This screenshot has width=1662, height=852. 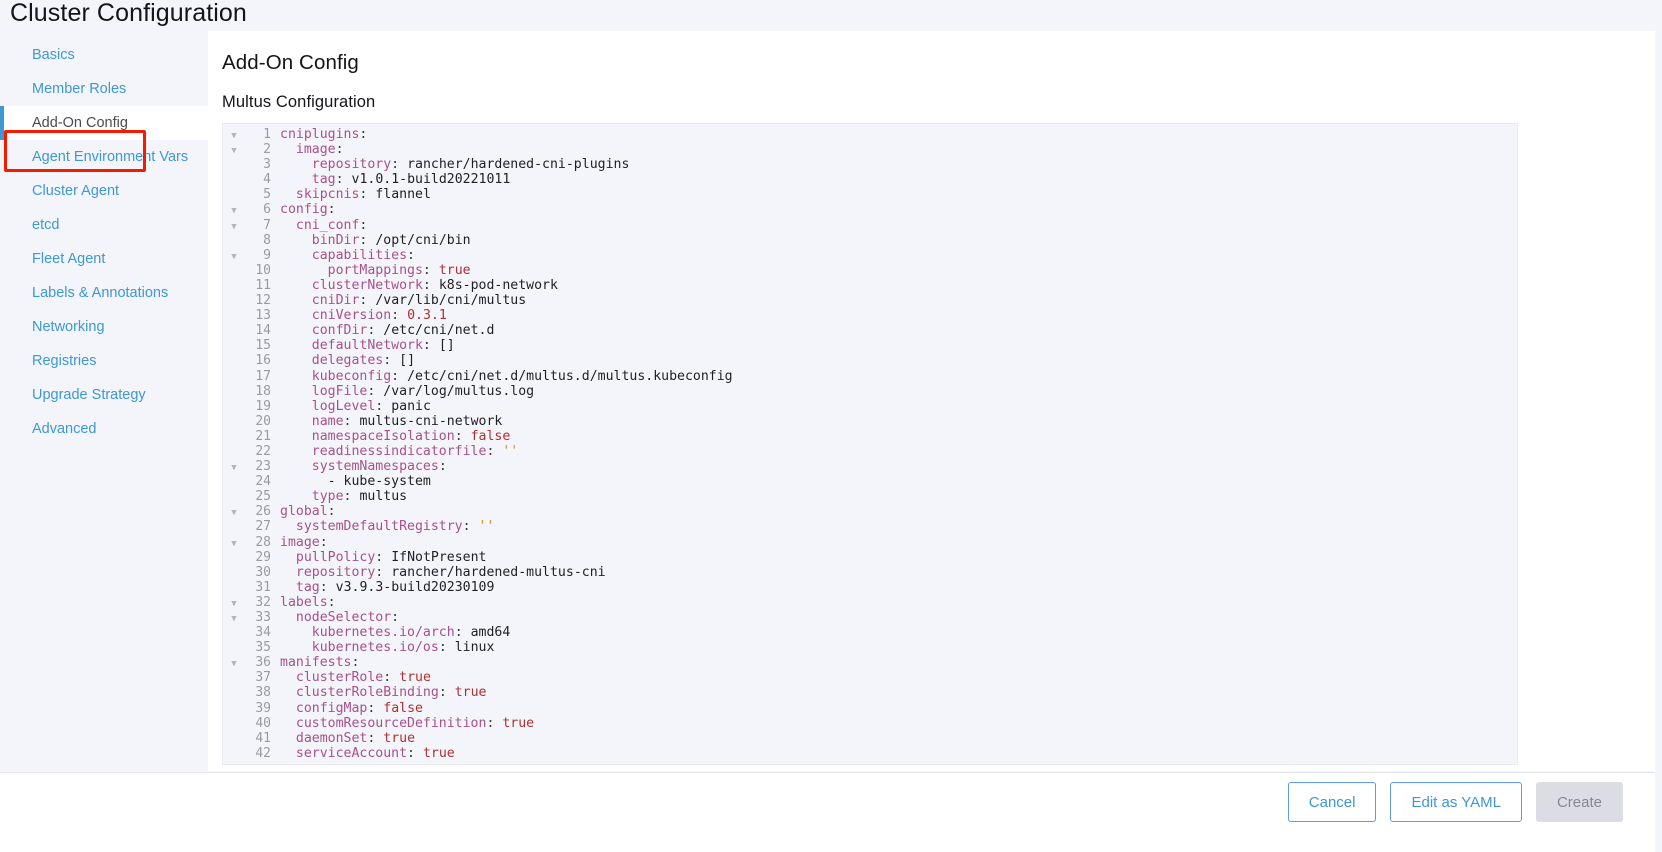 What do you see at coordinates (263, 406) in the screenshot?
I see `line-number: 19` at bounding box center [263, 406].